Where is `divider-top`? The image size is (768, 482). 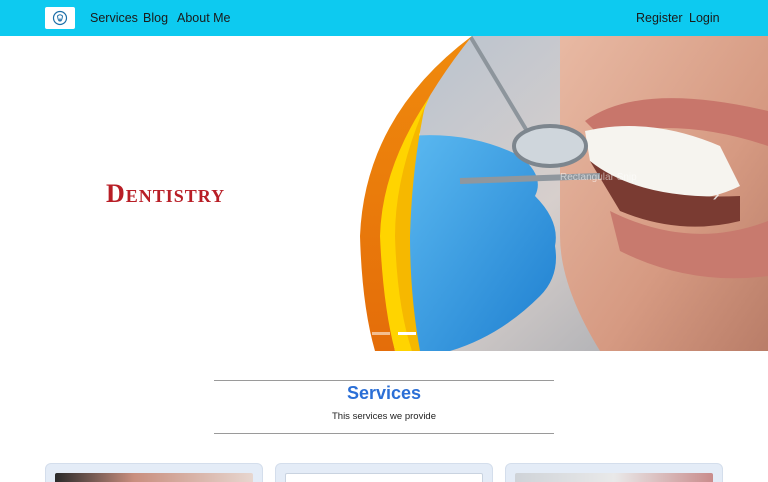
divider-top is located at coordinates (384, 380).